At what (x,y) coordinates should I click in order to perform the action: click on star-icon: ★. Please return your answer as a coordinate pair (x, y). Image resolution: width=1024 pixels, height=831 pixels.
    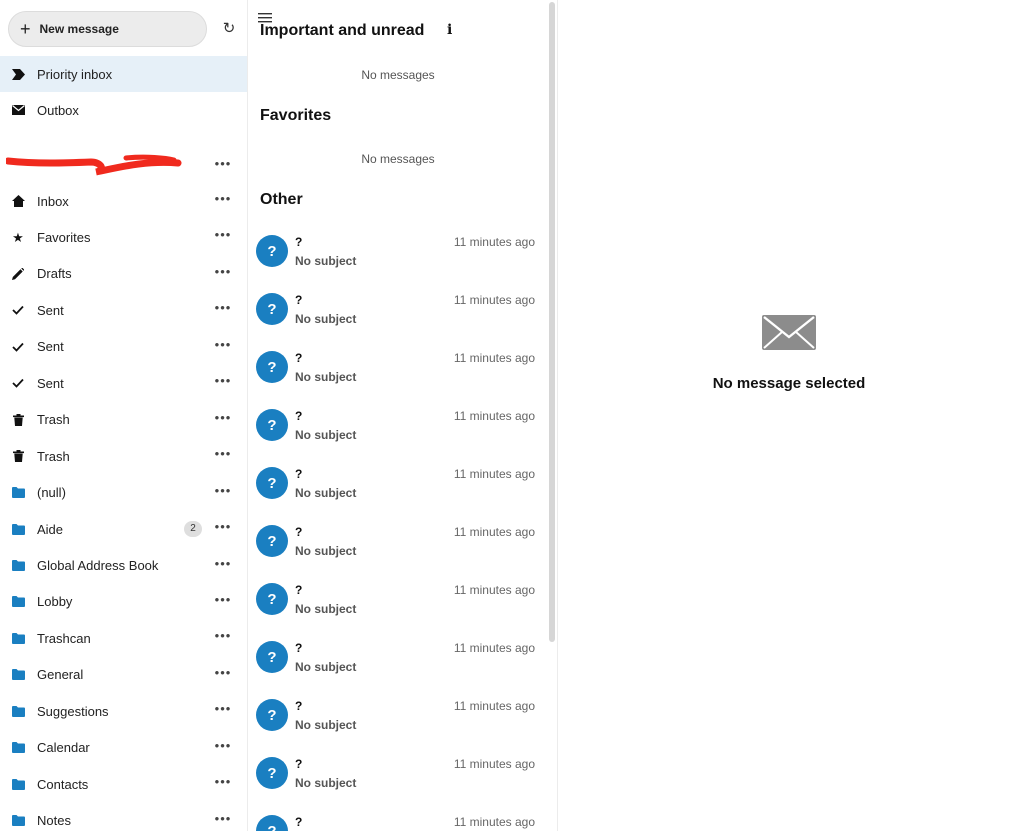
    Looking at the image, I should click on (18, 237).